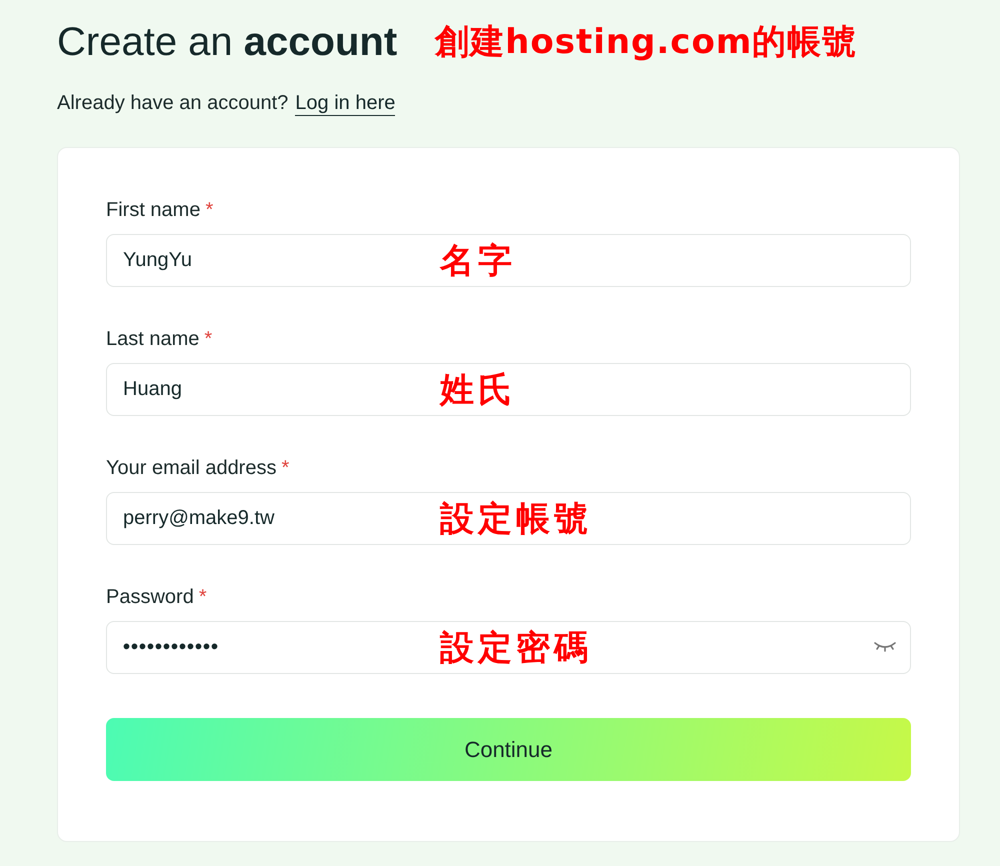 This screenshot has width=1000, height=866. I want to click on hidden-eye-icon, so click(885, 647).